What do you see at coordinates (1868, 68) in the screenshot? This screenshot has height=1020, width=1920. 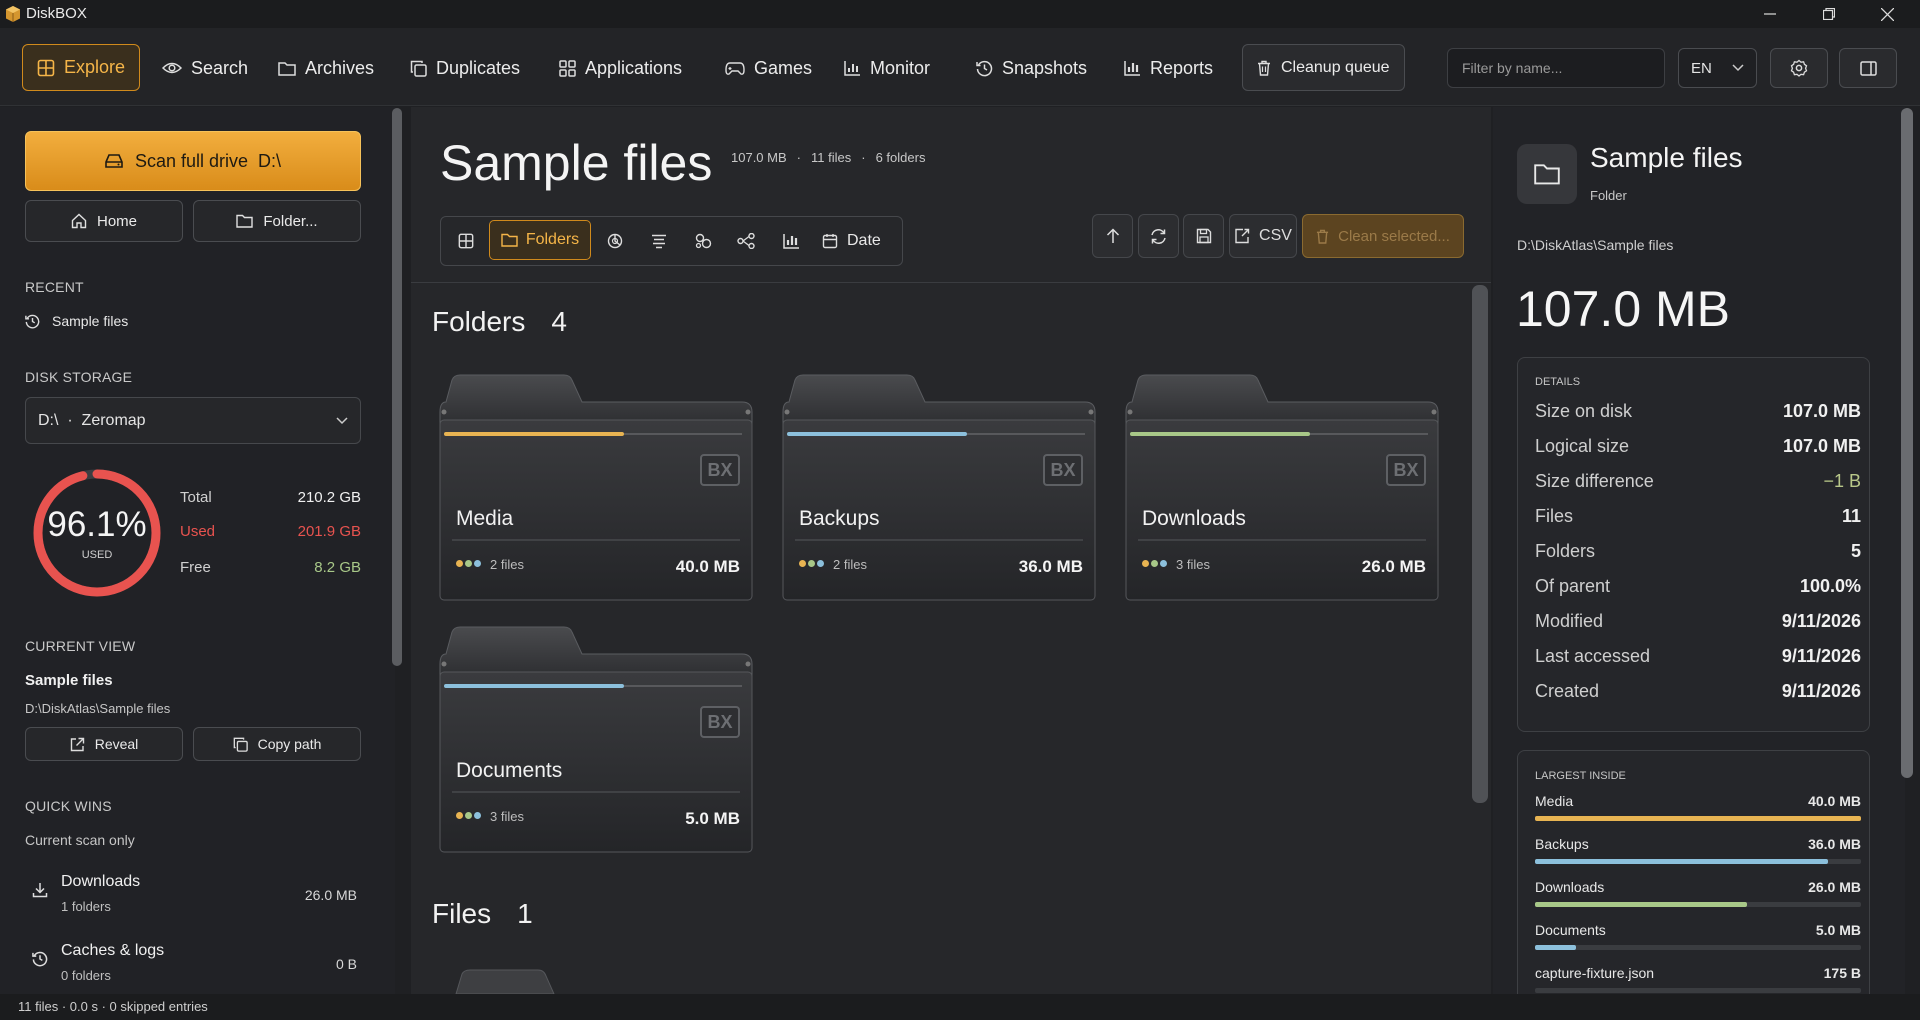 I see `toggle-panel-button` at bounding box center [1868, 68].